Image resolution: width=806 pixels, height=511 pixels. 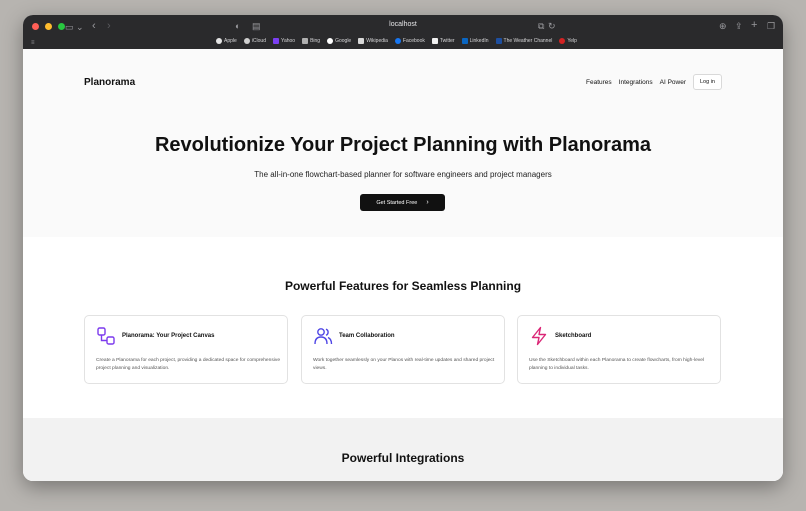 I want to click on features-heading: Powerful Features for Seamless Planning, so click(x=403, y=286).